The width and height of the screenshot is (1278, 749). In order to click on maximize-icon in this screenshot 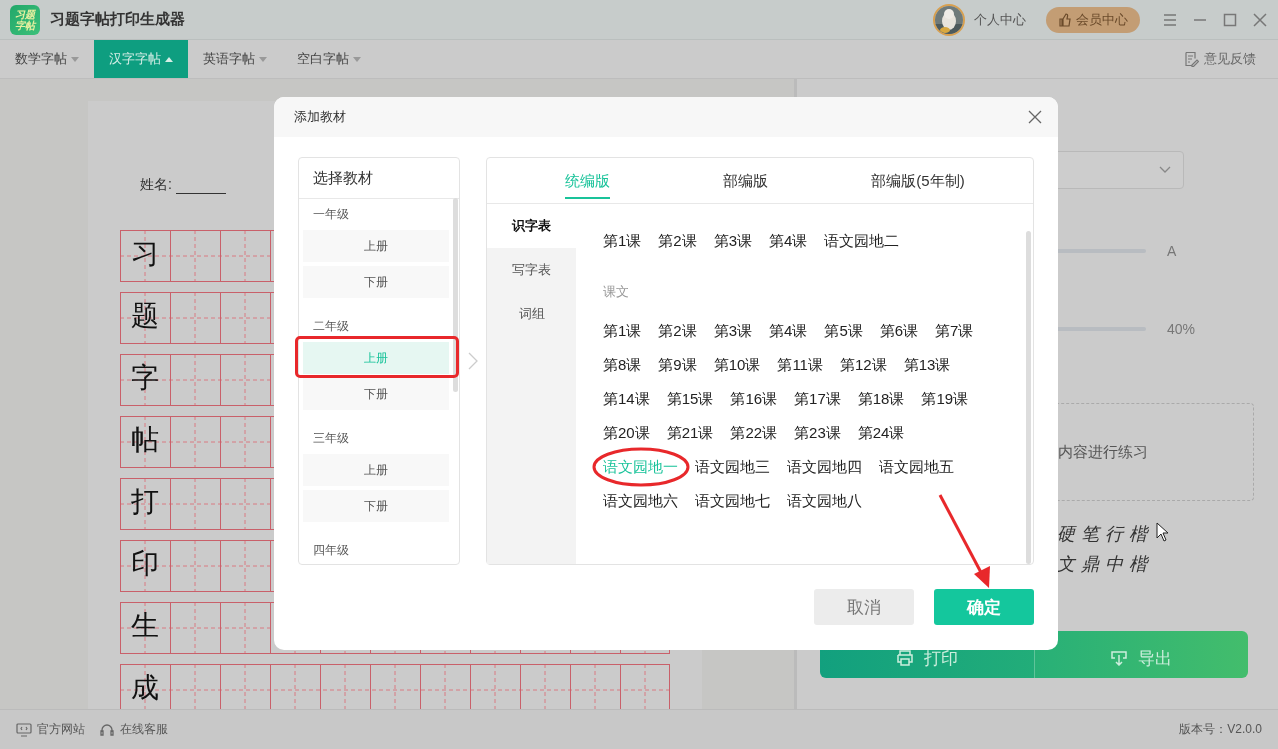, I will do `click(1230, 19)`.